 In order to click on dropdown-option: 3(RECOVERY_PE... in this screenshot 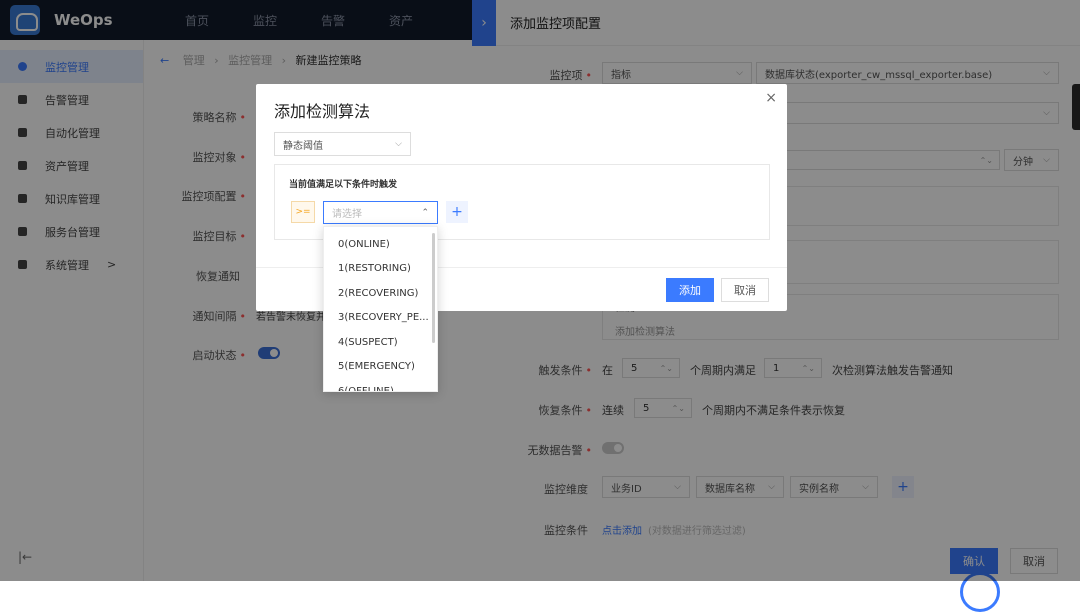, I will do `click(380, 318)`.